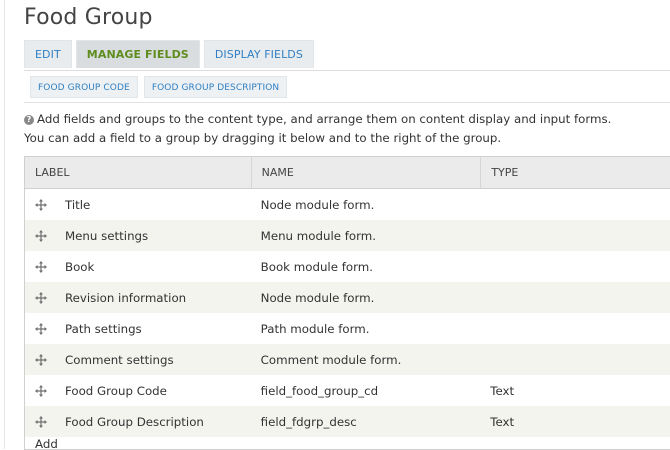 The image size is (670, 450). What do you see at coordinates (365, 172) in the screenshot?
I see `header-name: NAME` at bounding box center [365, 172].